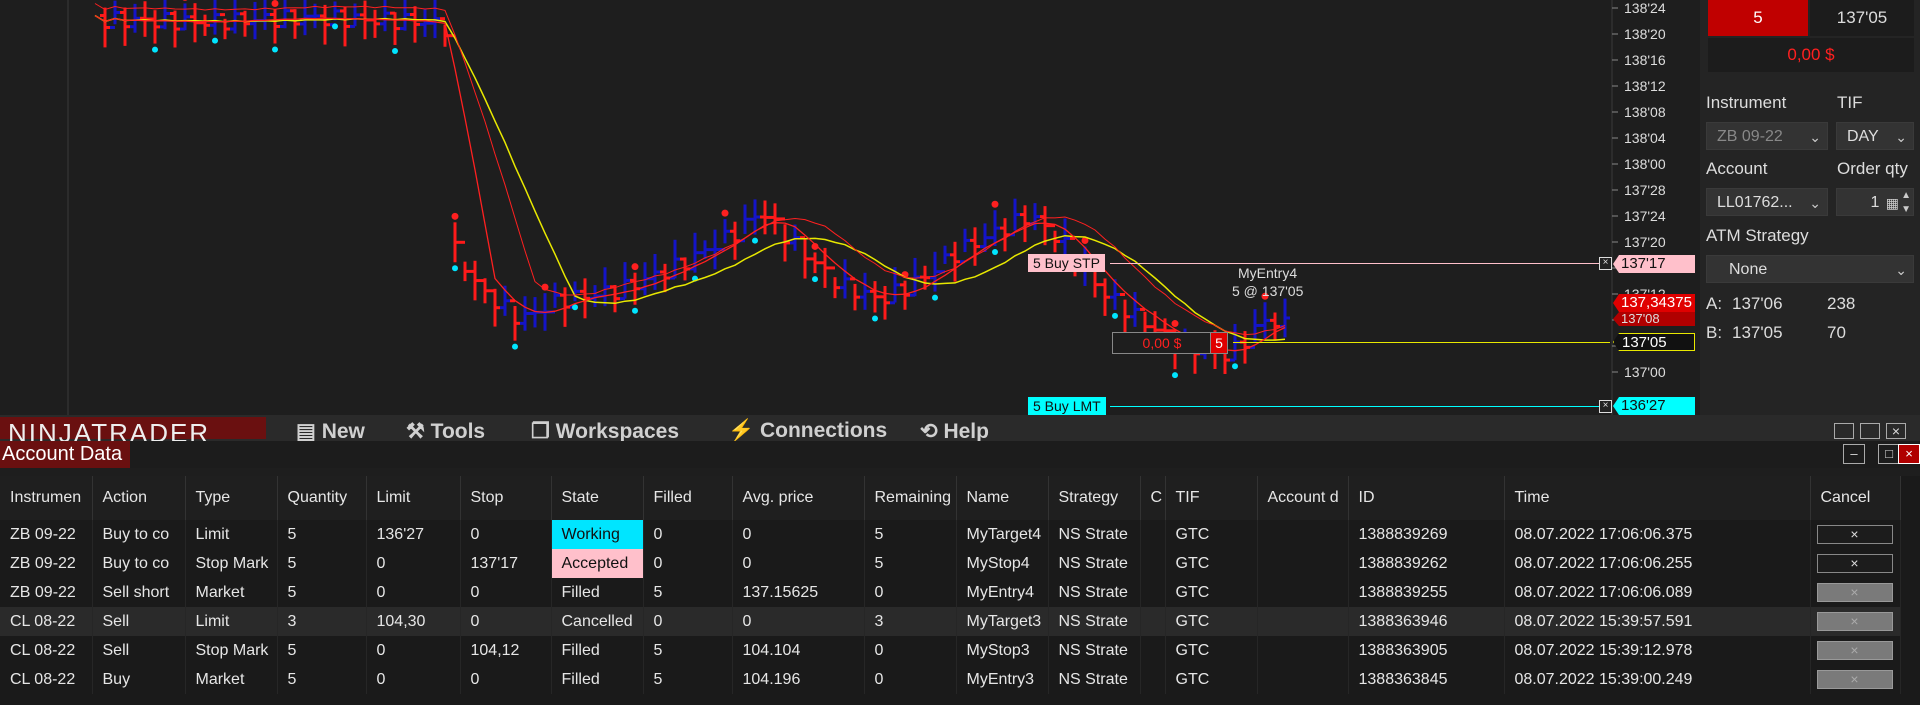 Image resolution: width=1920 pixels, height=705 pixels. I want to click on cell-quantity: 5, so click(322, 679).